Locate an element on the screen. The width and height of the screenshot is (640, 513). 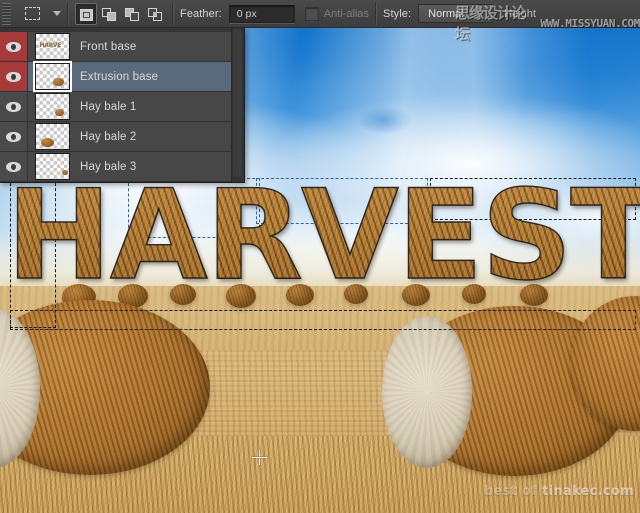
style-dropdown: Normal is located at coordinates (456, 13).